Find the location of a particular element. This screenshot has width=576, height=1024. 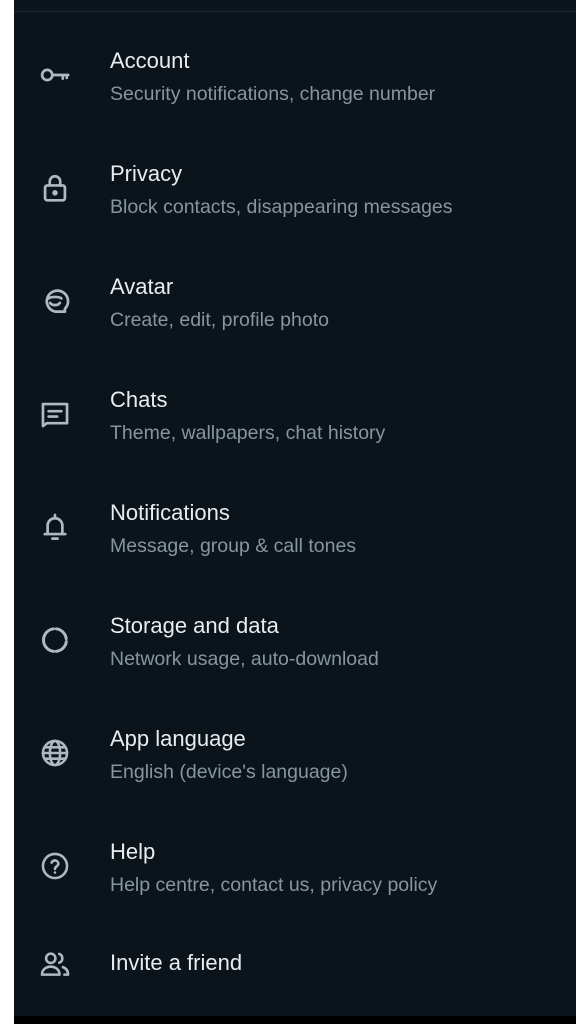

key-icon is located at coordinates (55, 75).